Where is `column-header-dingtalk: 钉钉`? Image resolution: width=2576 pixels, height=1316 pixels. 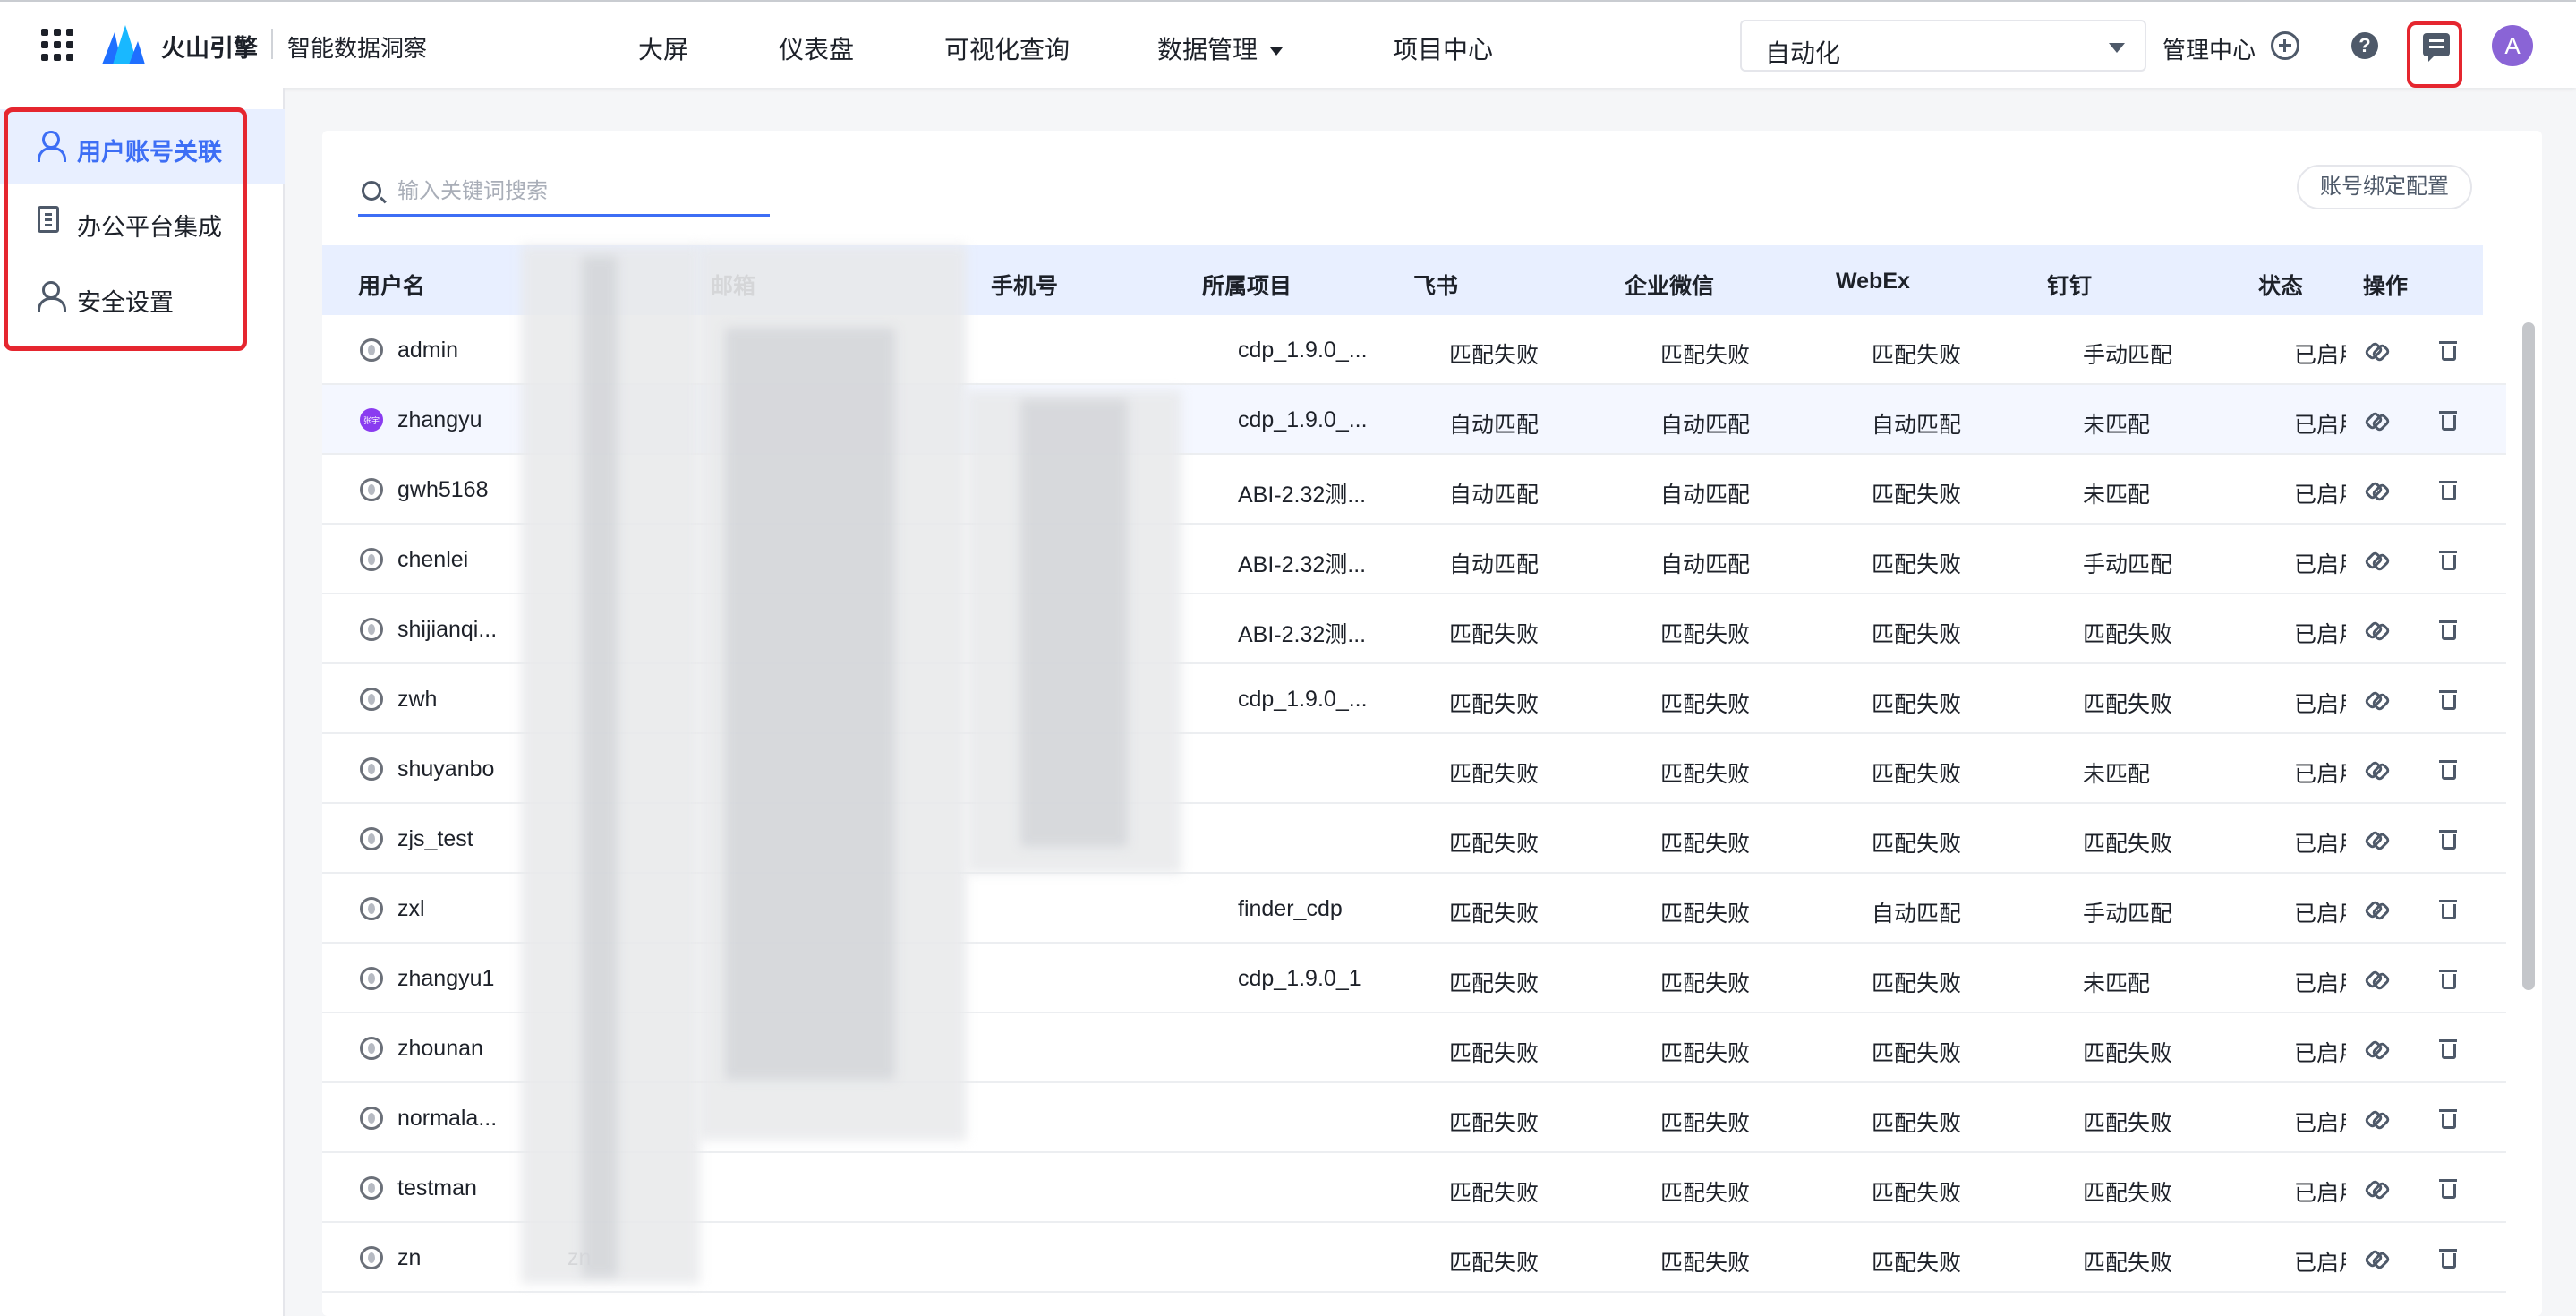 column-header-dingtalk: 钉钉 is located at coordinates (2070, 286).